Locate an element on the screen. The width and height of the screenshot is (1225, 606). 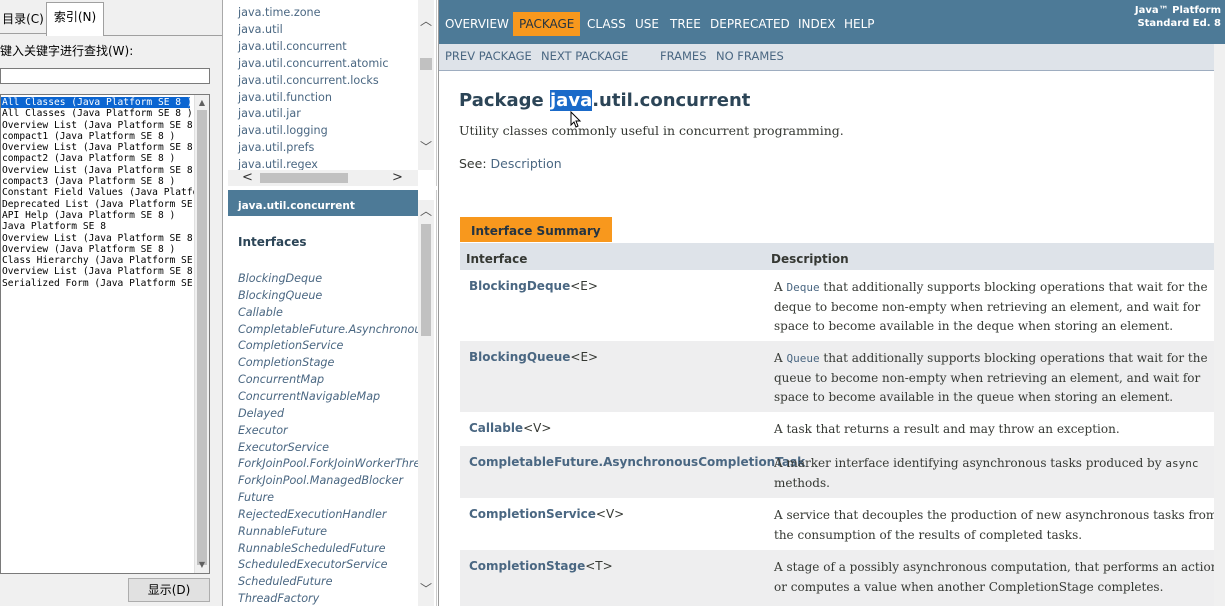
interface-name: Callable is located at coordinates (496, 428).